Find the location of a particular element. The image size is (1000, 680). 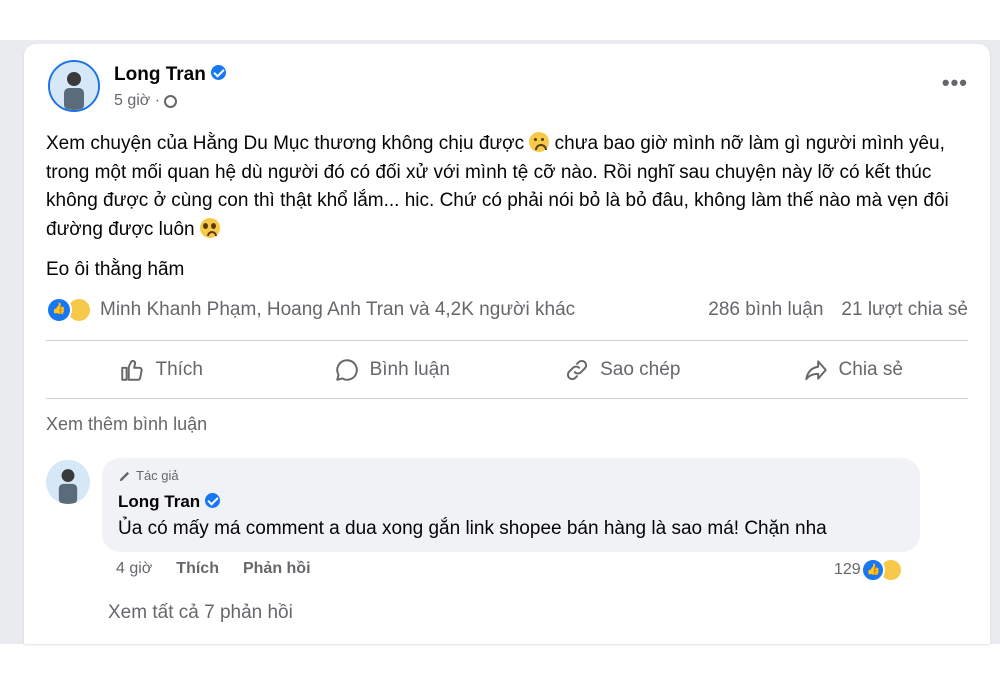

comment-meta: 4 giờ Thích Phản hồi is located at coordinates (213, 569).